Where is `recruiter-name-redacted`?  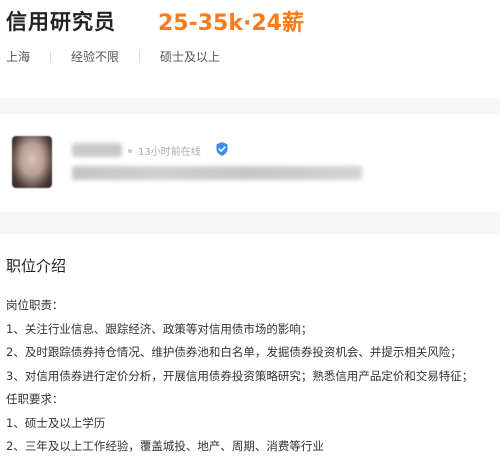
recruiter-name-redacted is located at coordinates (97, 150).